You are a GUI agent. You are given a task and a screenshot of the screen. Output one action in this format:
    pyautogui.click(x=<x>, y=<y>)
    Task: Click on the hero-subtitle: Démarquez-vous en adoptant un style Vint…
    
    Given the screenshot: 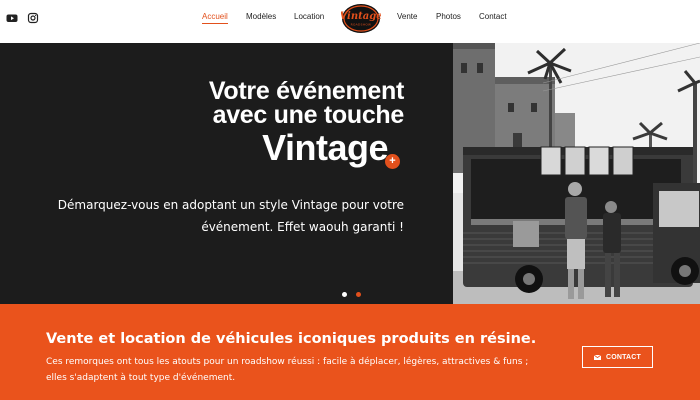 What is the action you would take?
    pyautogui.click(x=230, y=216)
    